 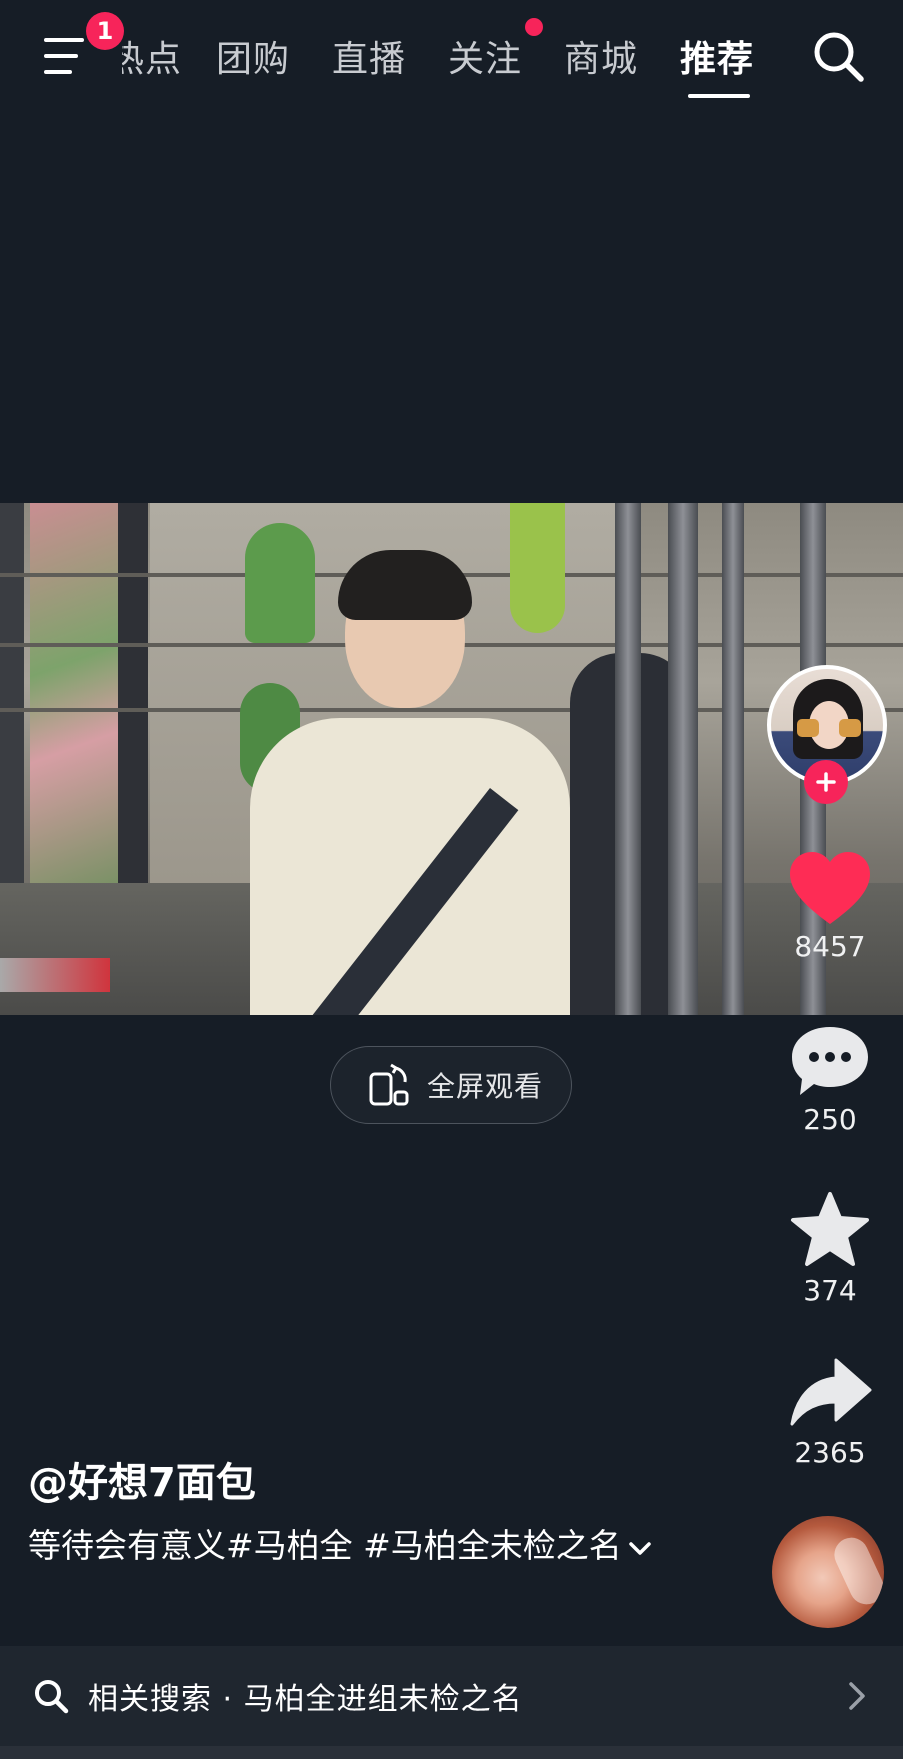 I want to click on follow-button, so click(x=826, y=782).